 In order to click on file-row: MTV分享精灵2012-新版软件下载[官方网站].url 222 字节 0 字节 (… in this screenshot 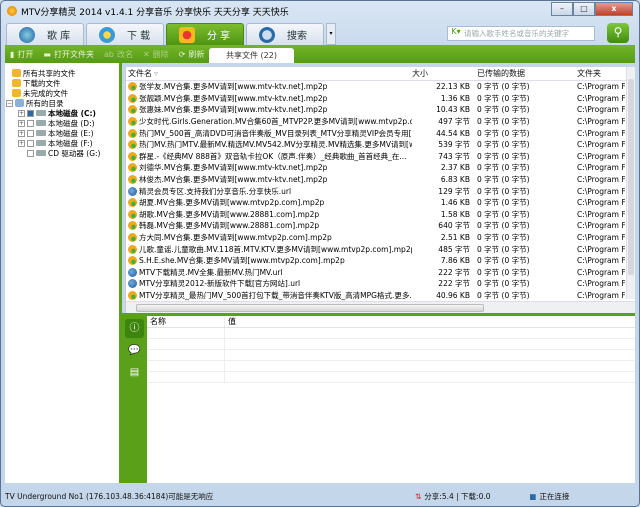, I will do `click(380, 284)`.